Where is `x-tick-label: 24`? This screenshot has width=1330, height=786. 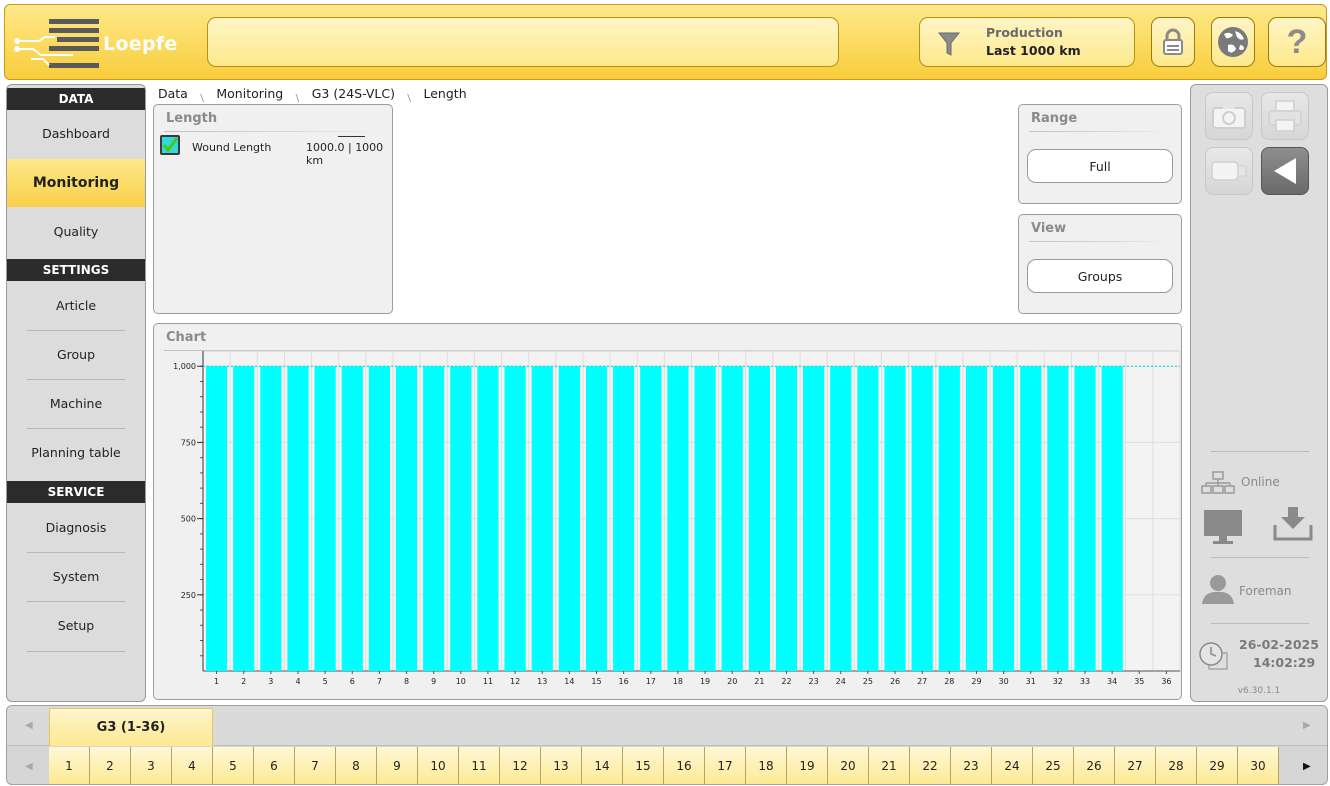
x-tick-label: 24 is located at coordinates (841, 681).